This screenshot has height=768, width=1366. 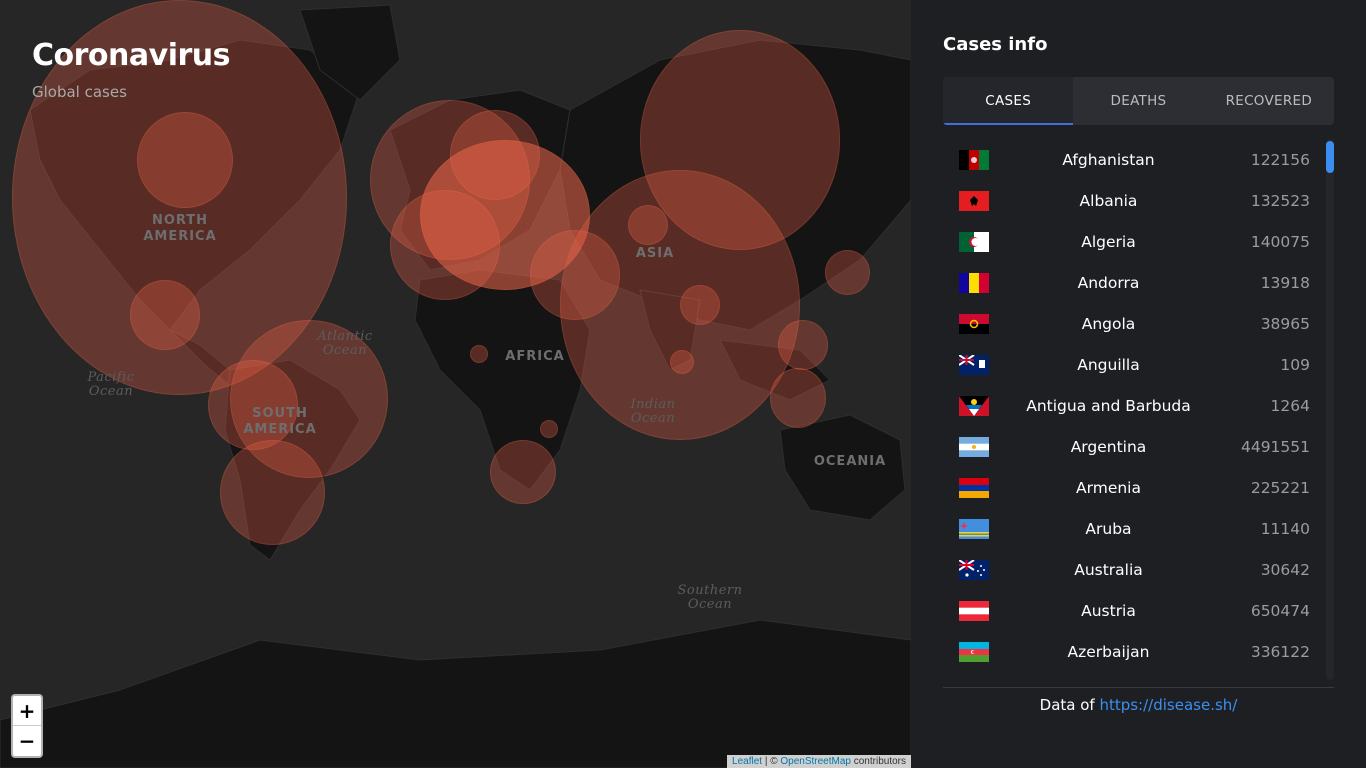 I want to click on case-count: 38965, so click(x=1285, y=323).